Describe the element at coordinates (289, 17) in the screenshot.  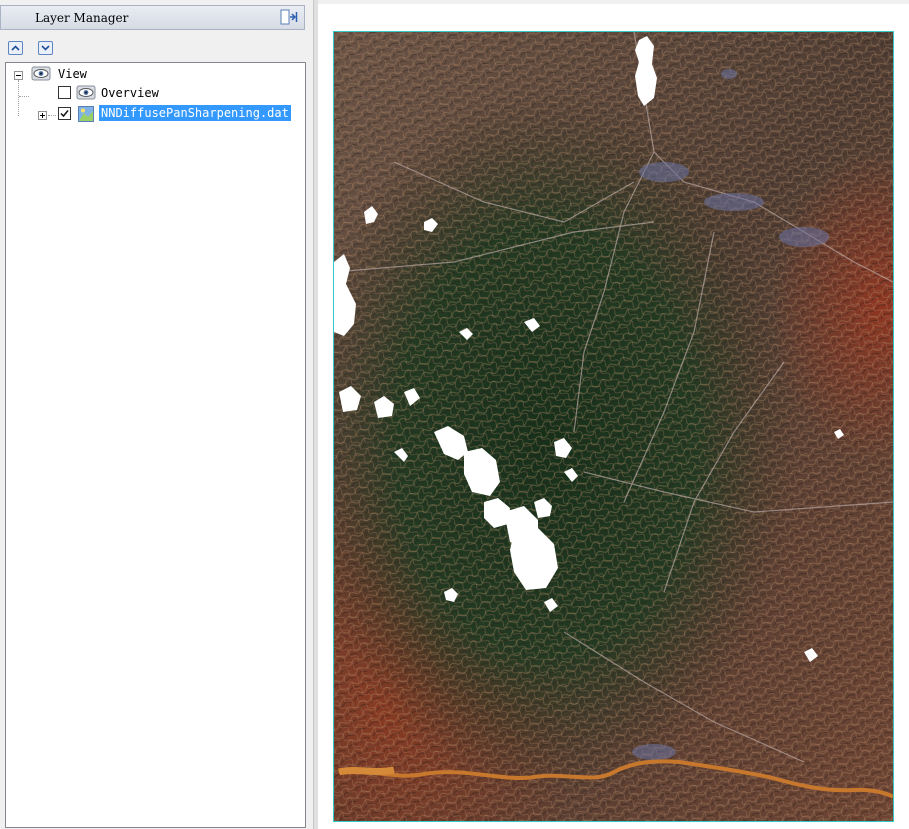
I see `pin-panel-icon` at that location.